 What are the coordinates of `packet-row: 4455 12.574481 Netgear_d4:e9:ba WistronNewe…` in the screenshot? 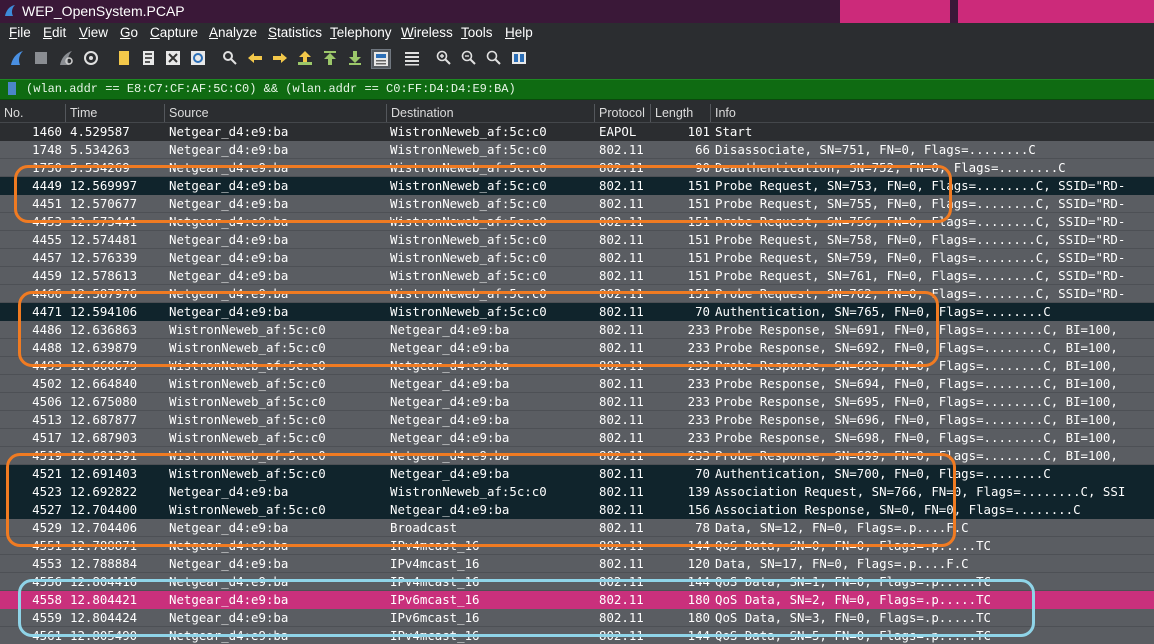 It's located at (577, 240).